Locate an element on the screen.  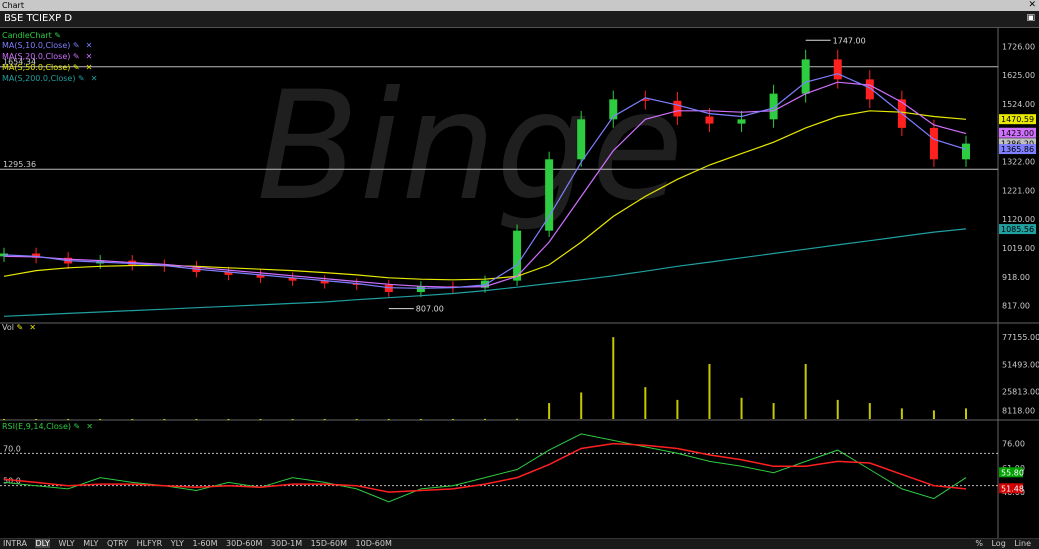
rsi-line is located at coordinates (485, 468).